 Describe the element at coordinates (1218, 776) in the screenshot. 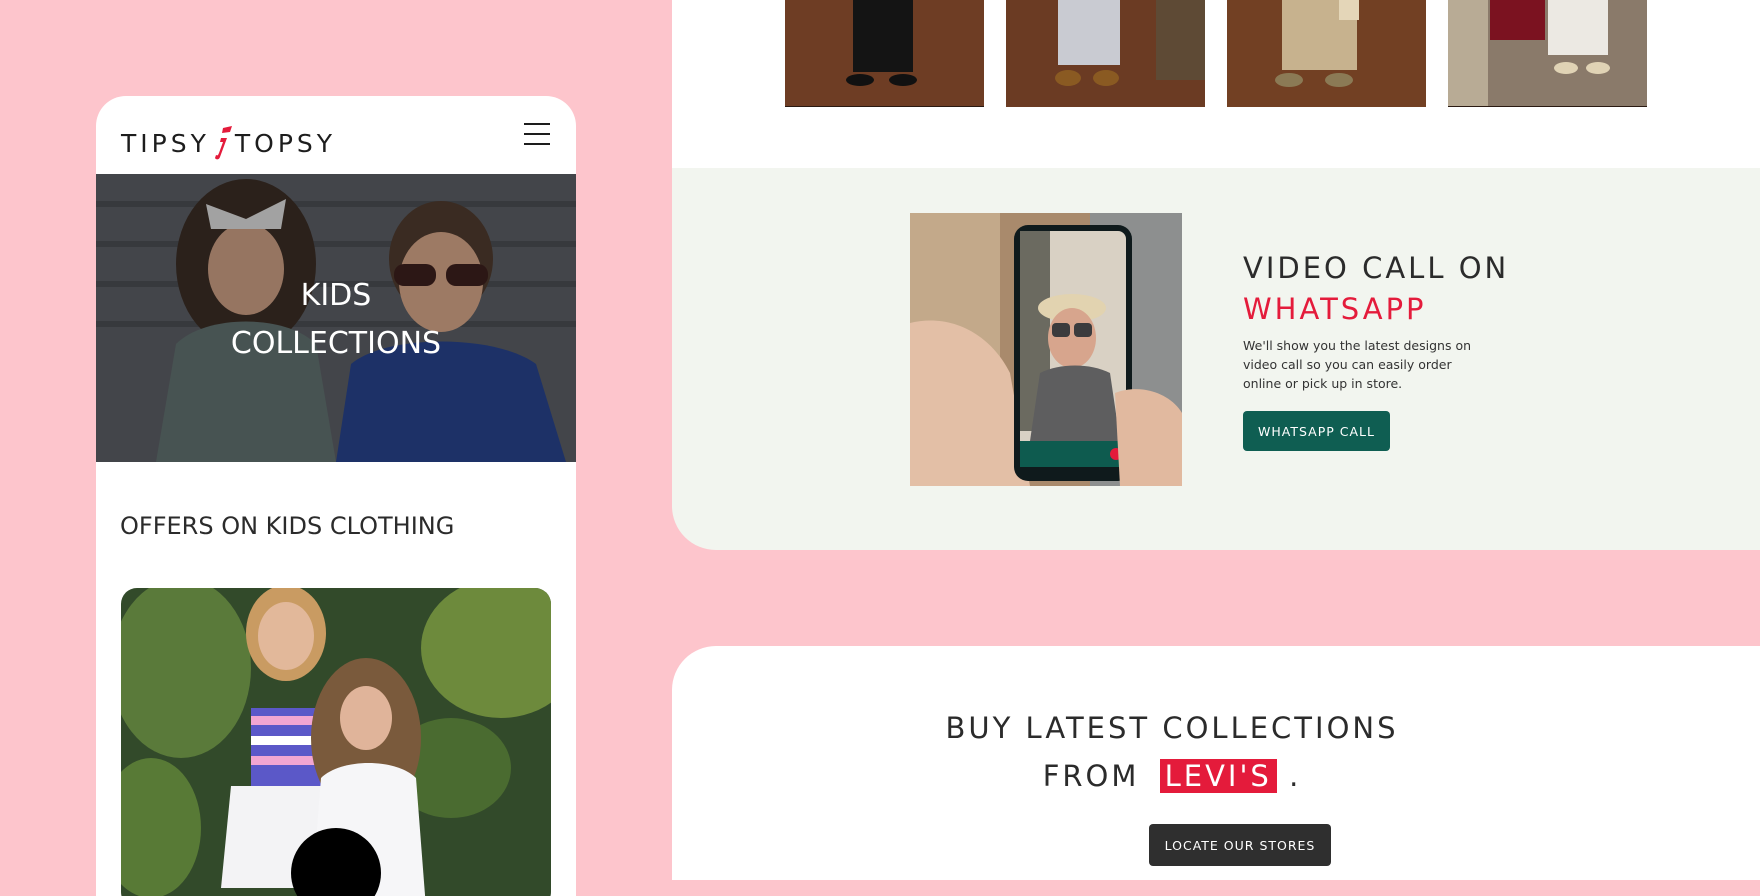

I see `brand-highlight: LEVI'S` at that location.